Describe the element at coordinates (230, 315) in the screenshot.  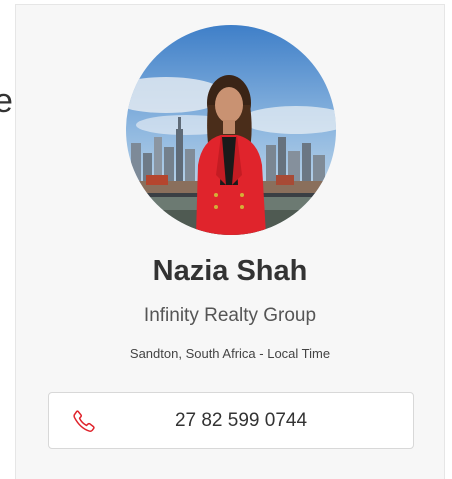
I see `agent-company: Infinity Realty Group` at that location.